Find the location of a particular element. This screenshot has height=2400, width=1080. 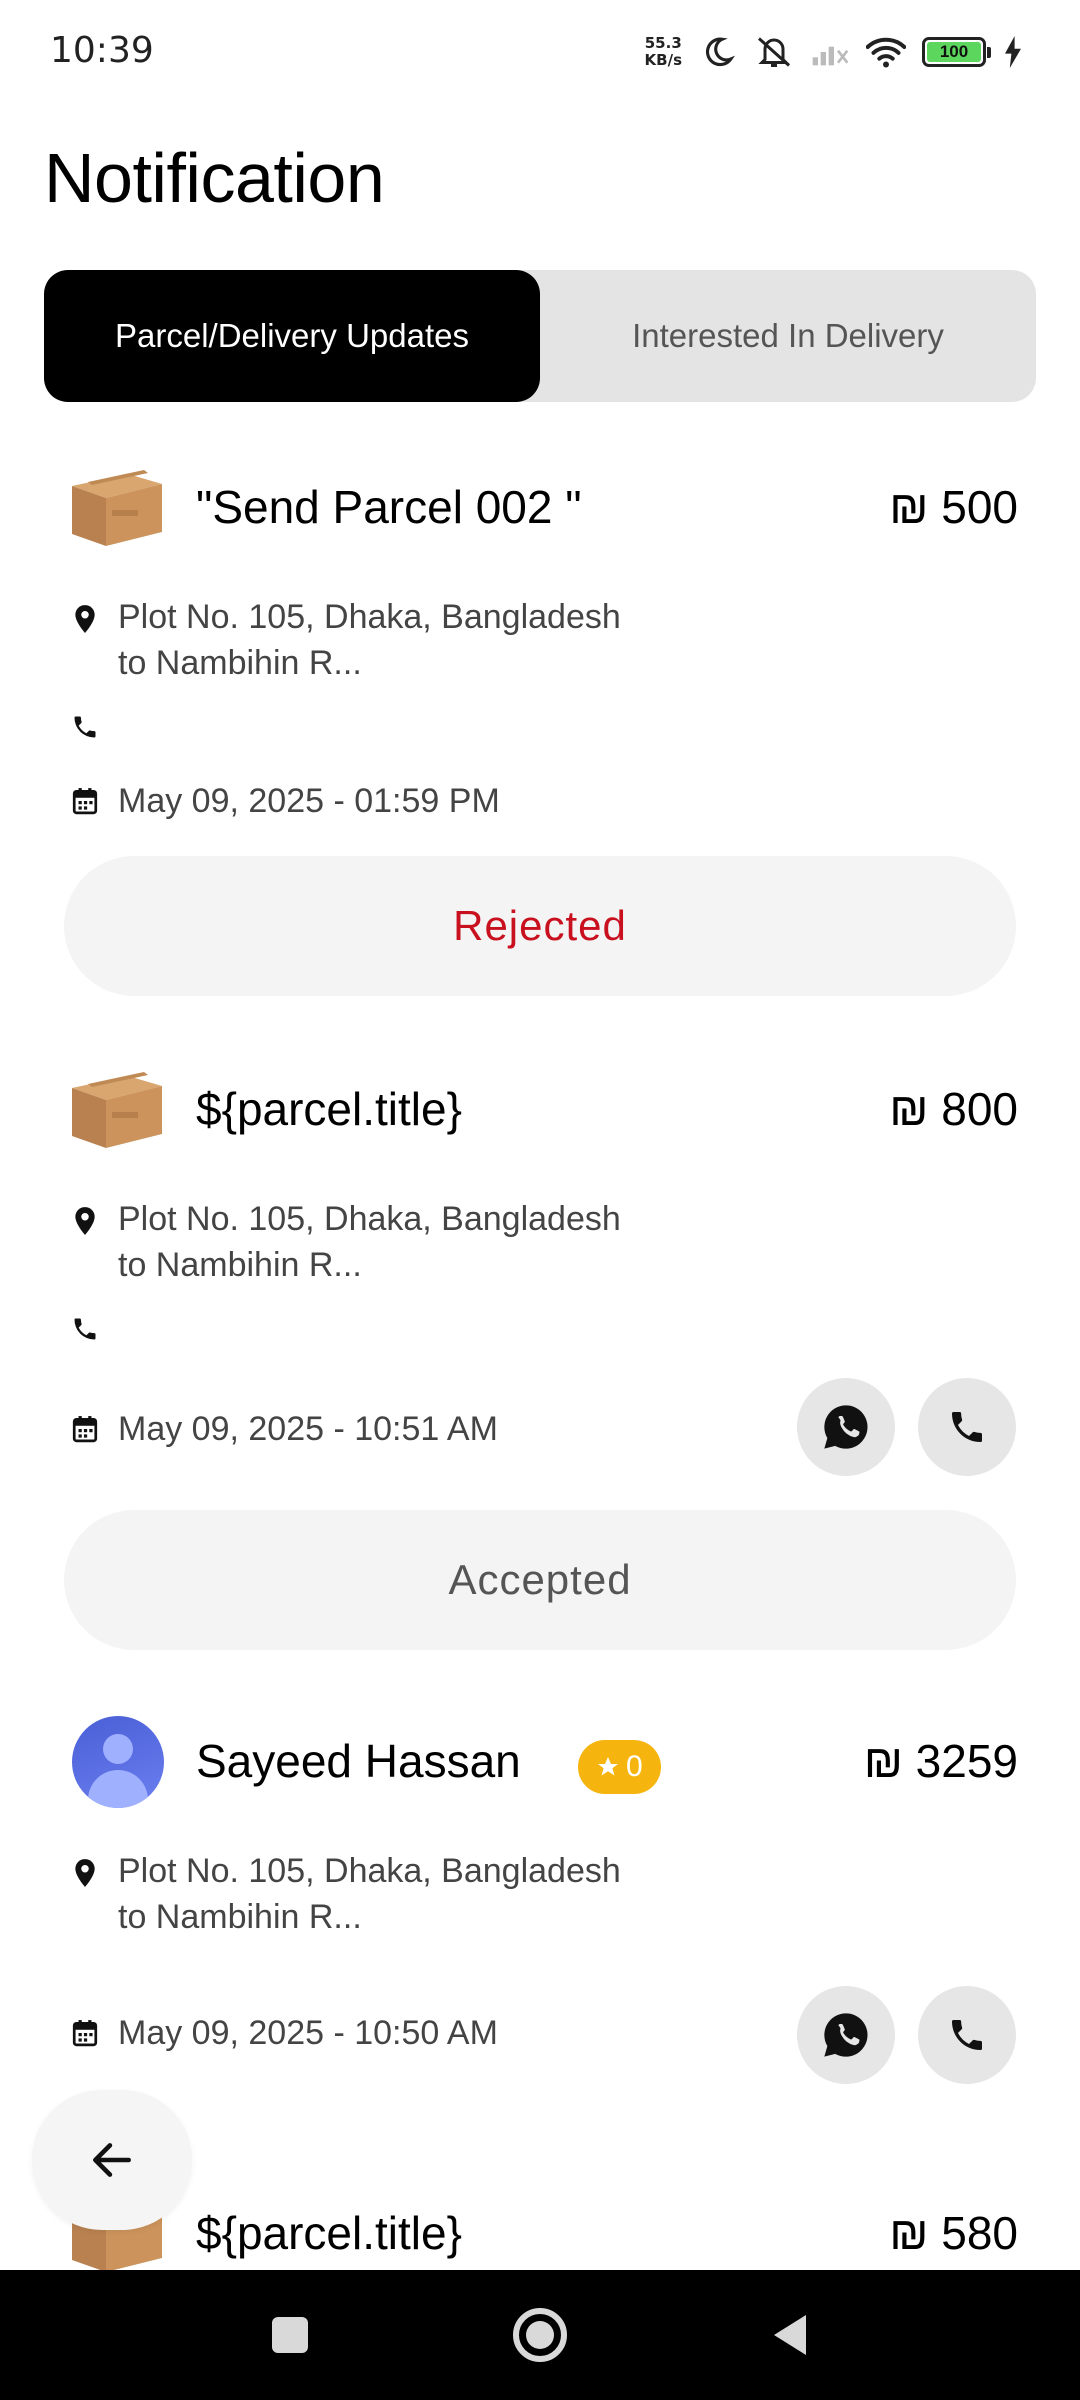

avatar is located at coordinates (118, 1762).